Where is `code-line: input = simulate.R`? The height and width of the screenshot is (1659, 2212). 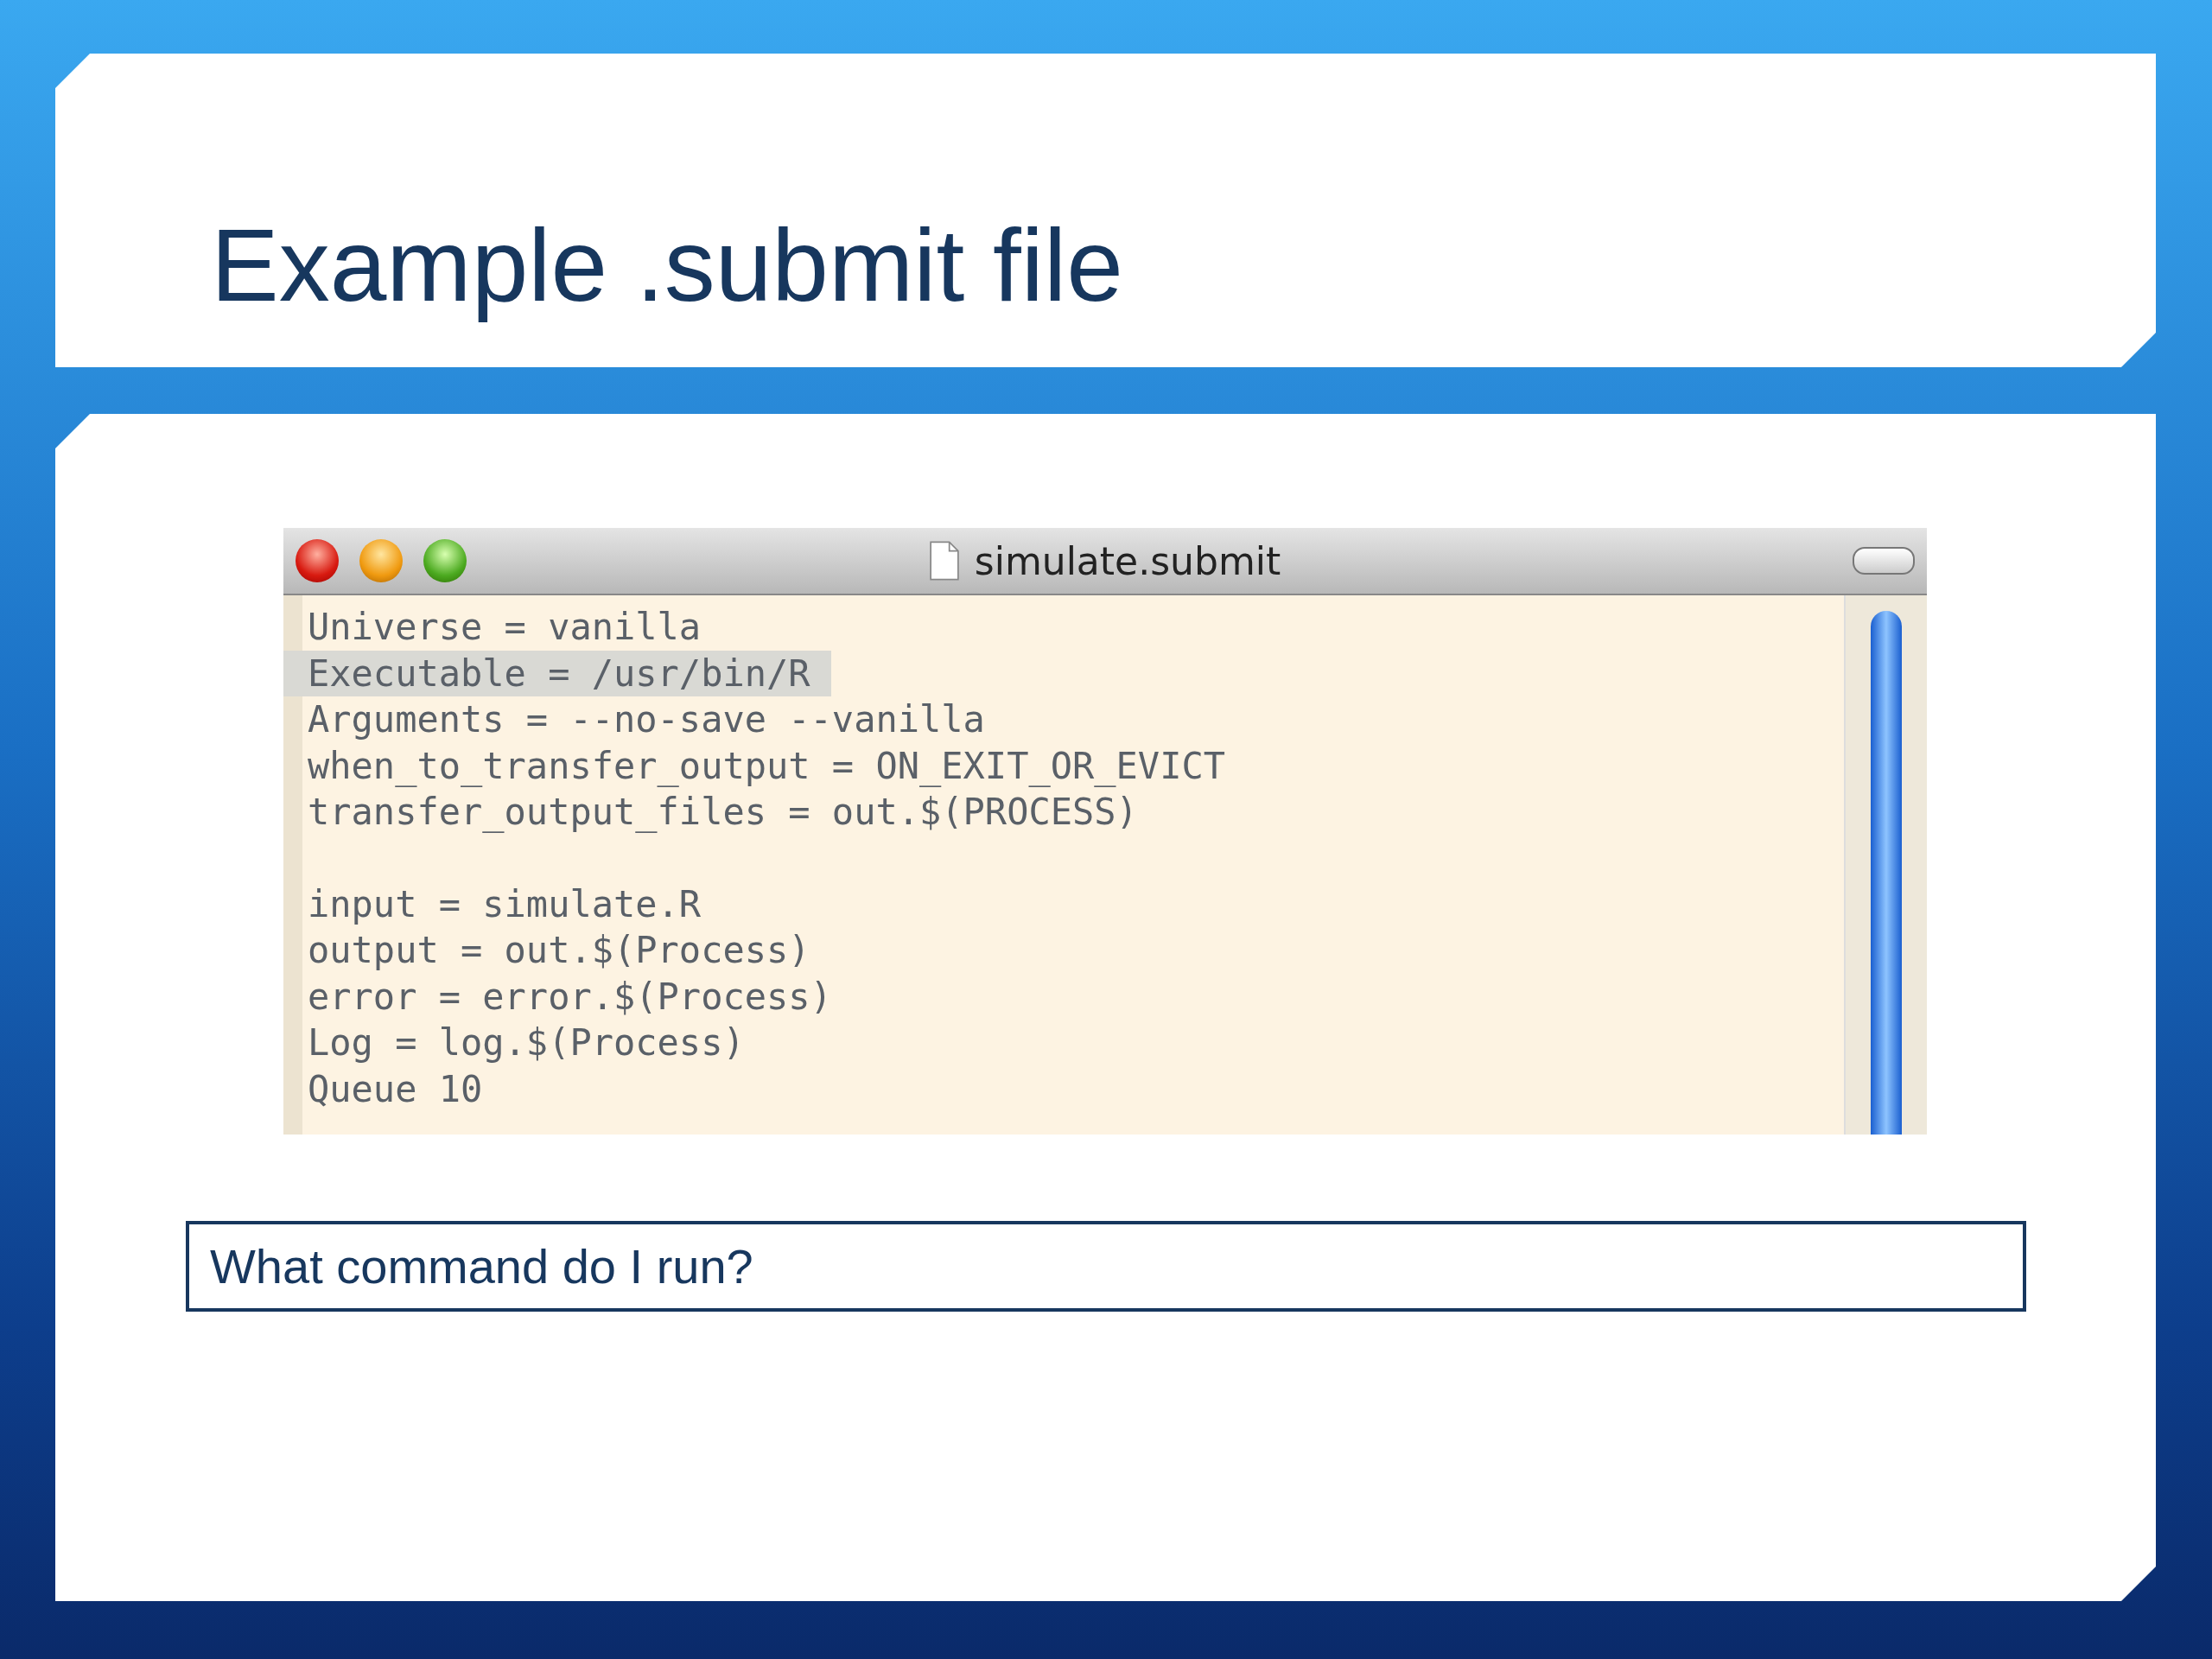
code-line: input = simulate.R is located at coordinates (504, 904).